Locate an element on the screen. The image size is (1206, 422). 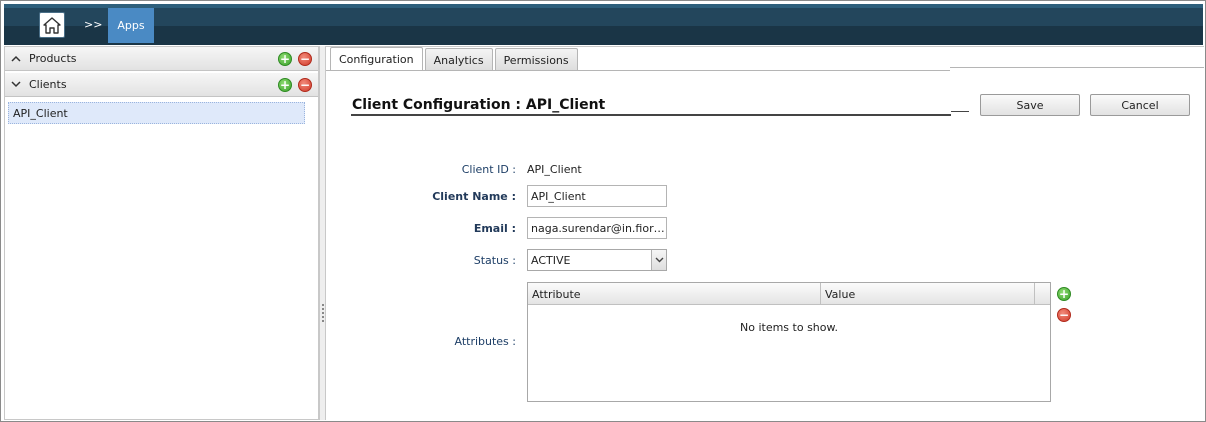
title-underline-tail is located at coordinates (960, 111).